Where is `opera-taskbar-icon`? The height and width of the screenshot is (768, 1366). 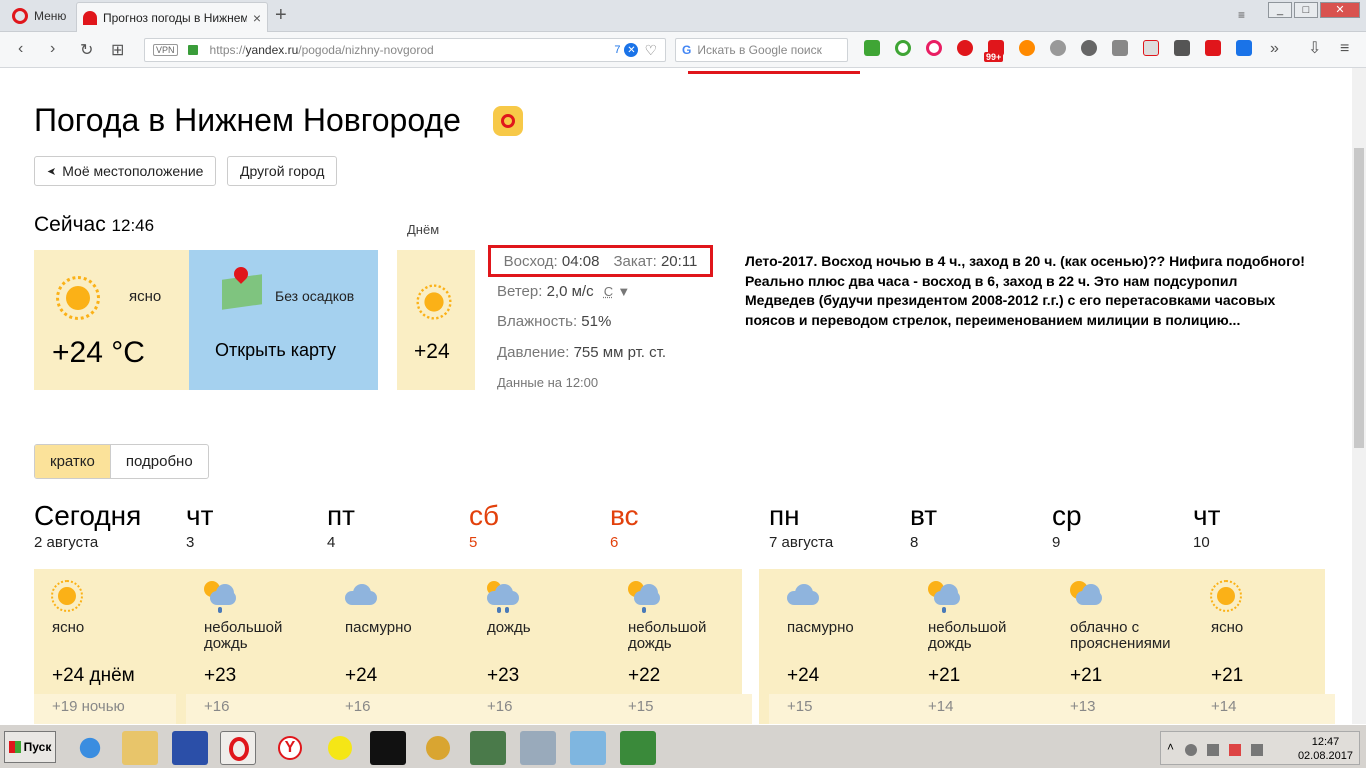 opera-taskbar-icon is located at coordinates (238, 748).